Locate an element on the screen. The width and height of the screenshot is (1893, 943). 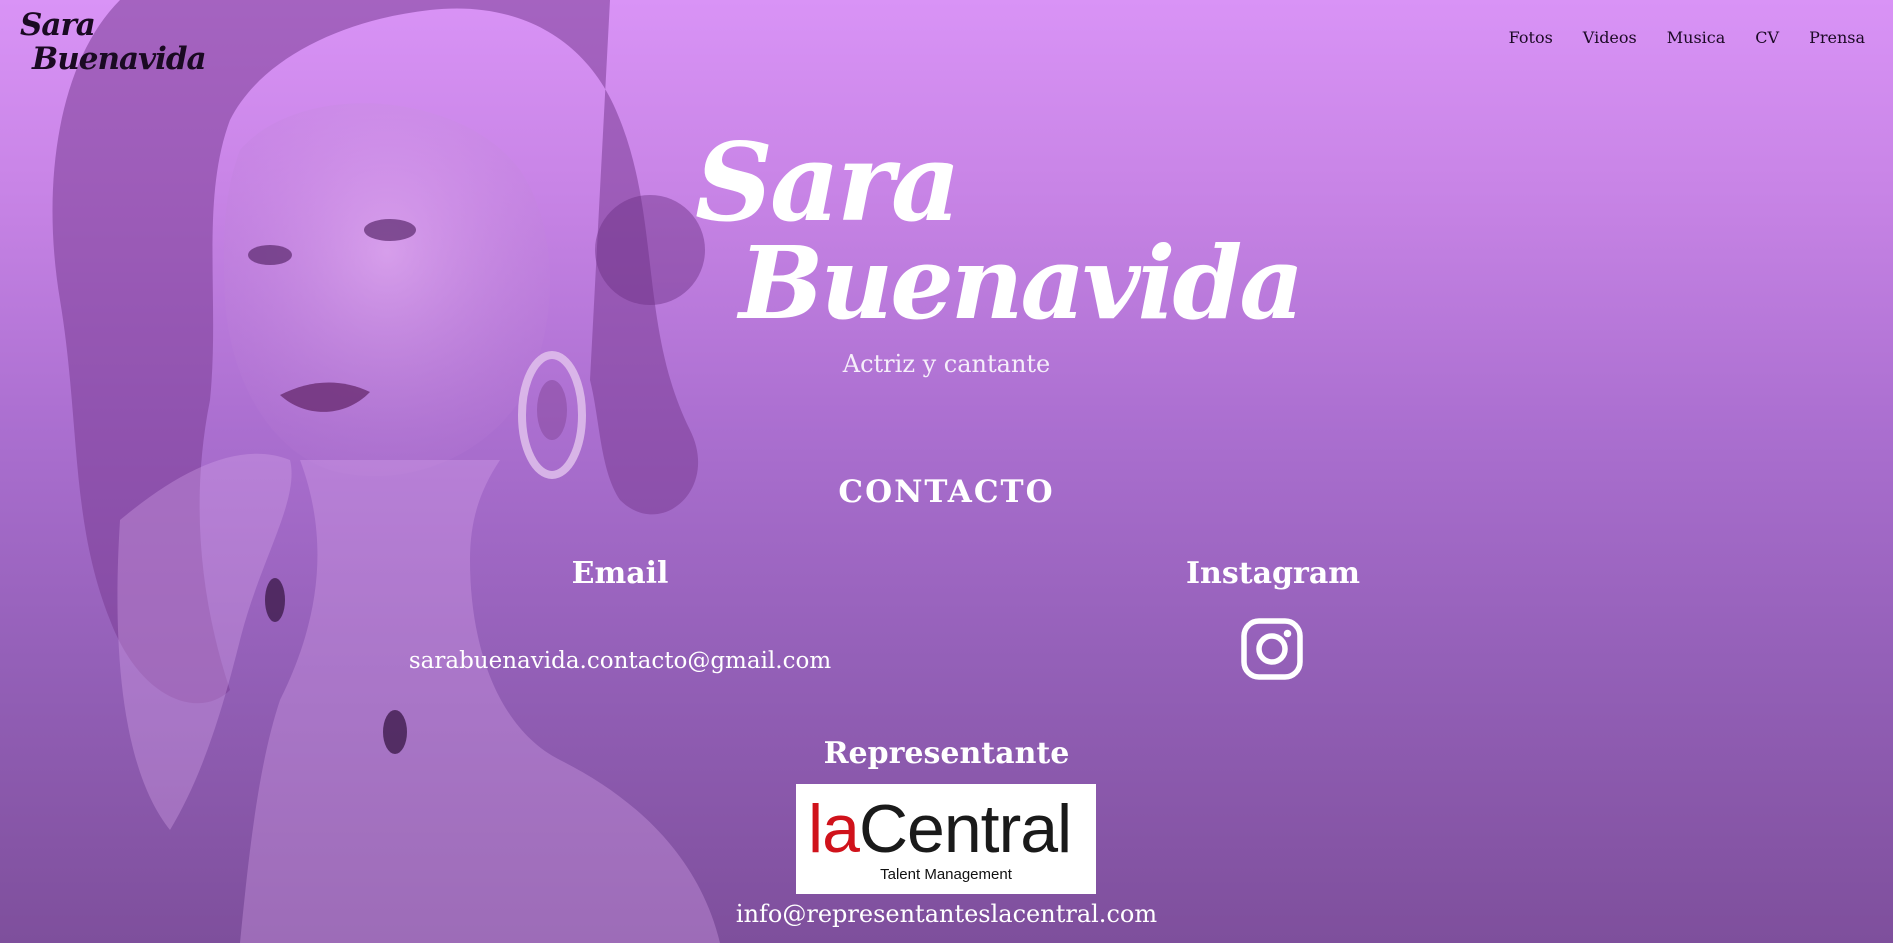
hero-title-line1: Sara is located at coordinates (828, 183).